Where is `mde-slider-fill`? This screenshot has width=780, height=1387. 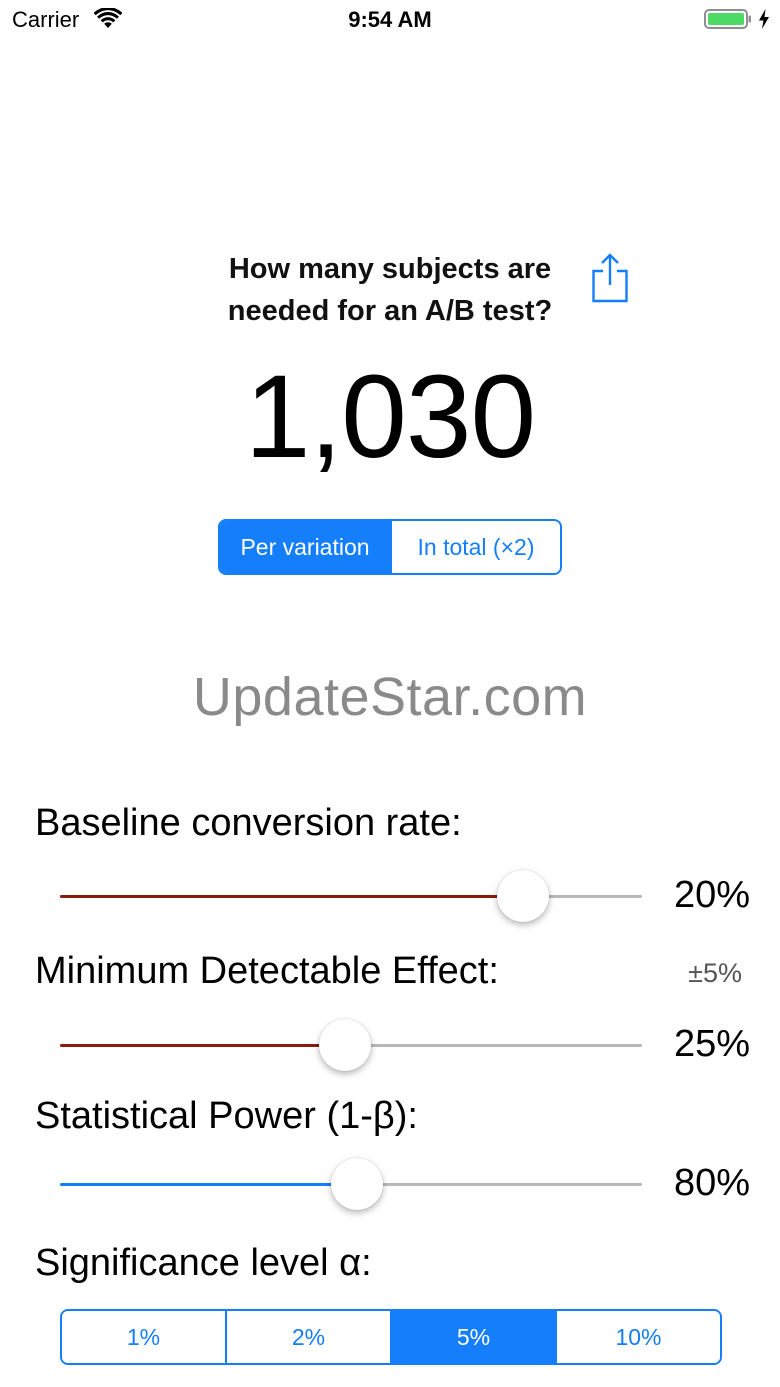 mde-slider-fill is located at coordinates (203, 1045).